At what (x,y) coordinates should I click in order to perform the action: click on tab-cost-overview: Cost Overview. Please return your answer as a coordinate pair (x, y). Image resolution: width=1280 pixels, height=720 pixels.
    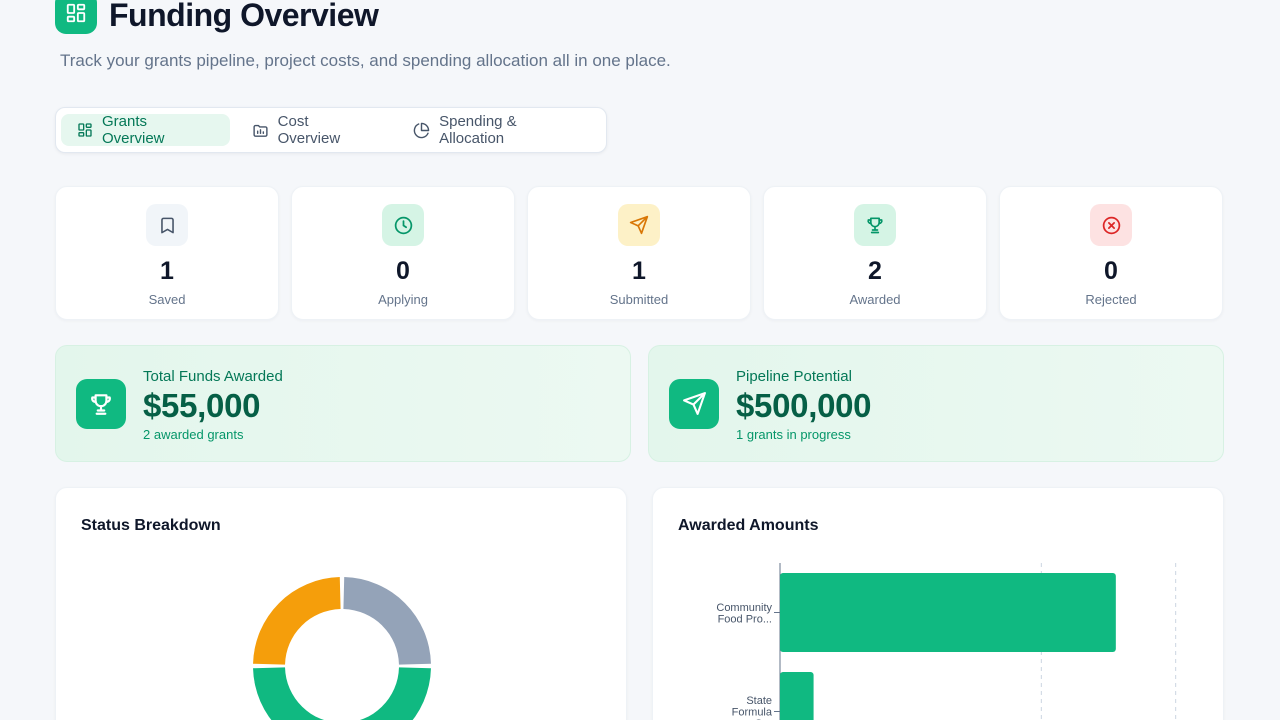
    Looking at the image, I should click on (313, 130).